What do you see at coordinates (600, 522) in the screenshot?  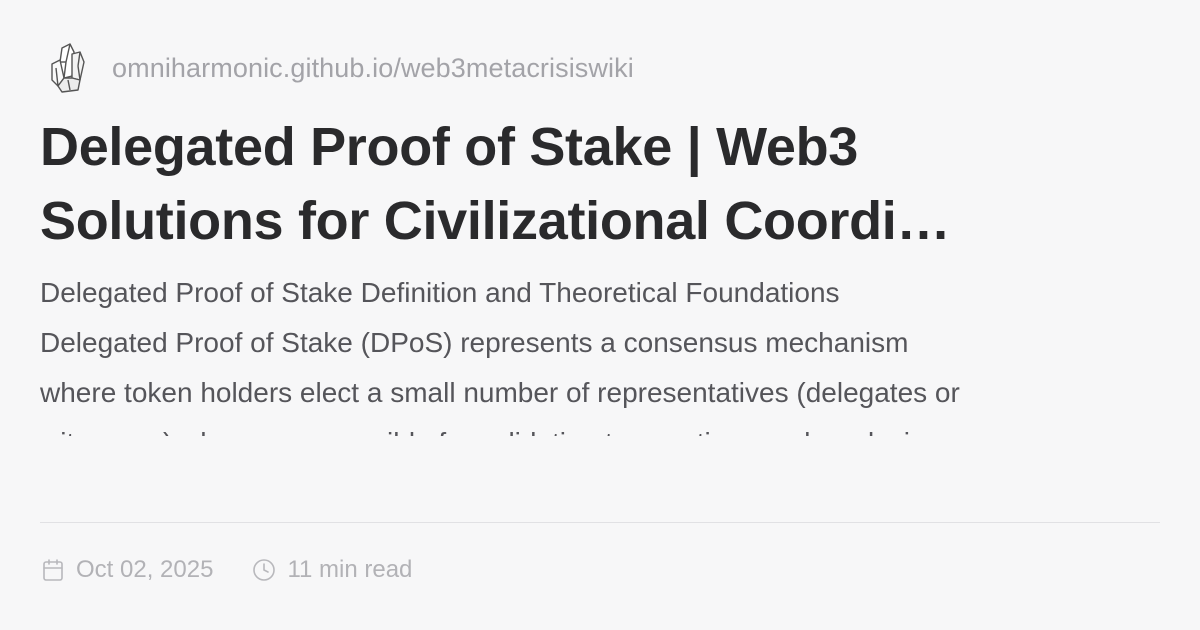 I see `divider` at bounding box center [600, 522].